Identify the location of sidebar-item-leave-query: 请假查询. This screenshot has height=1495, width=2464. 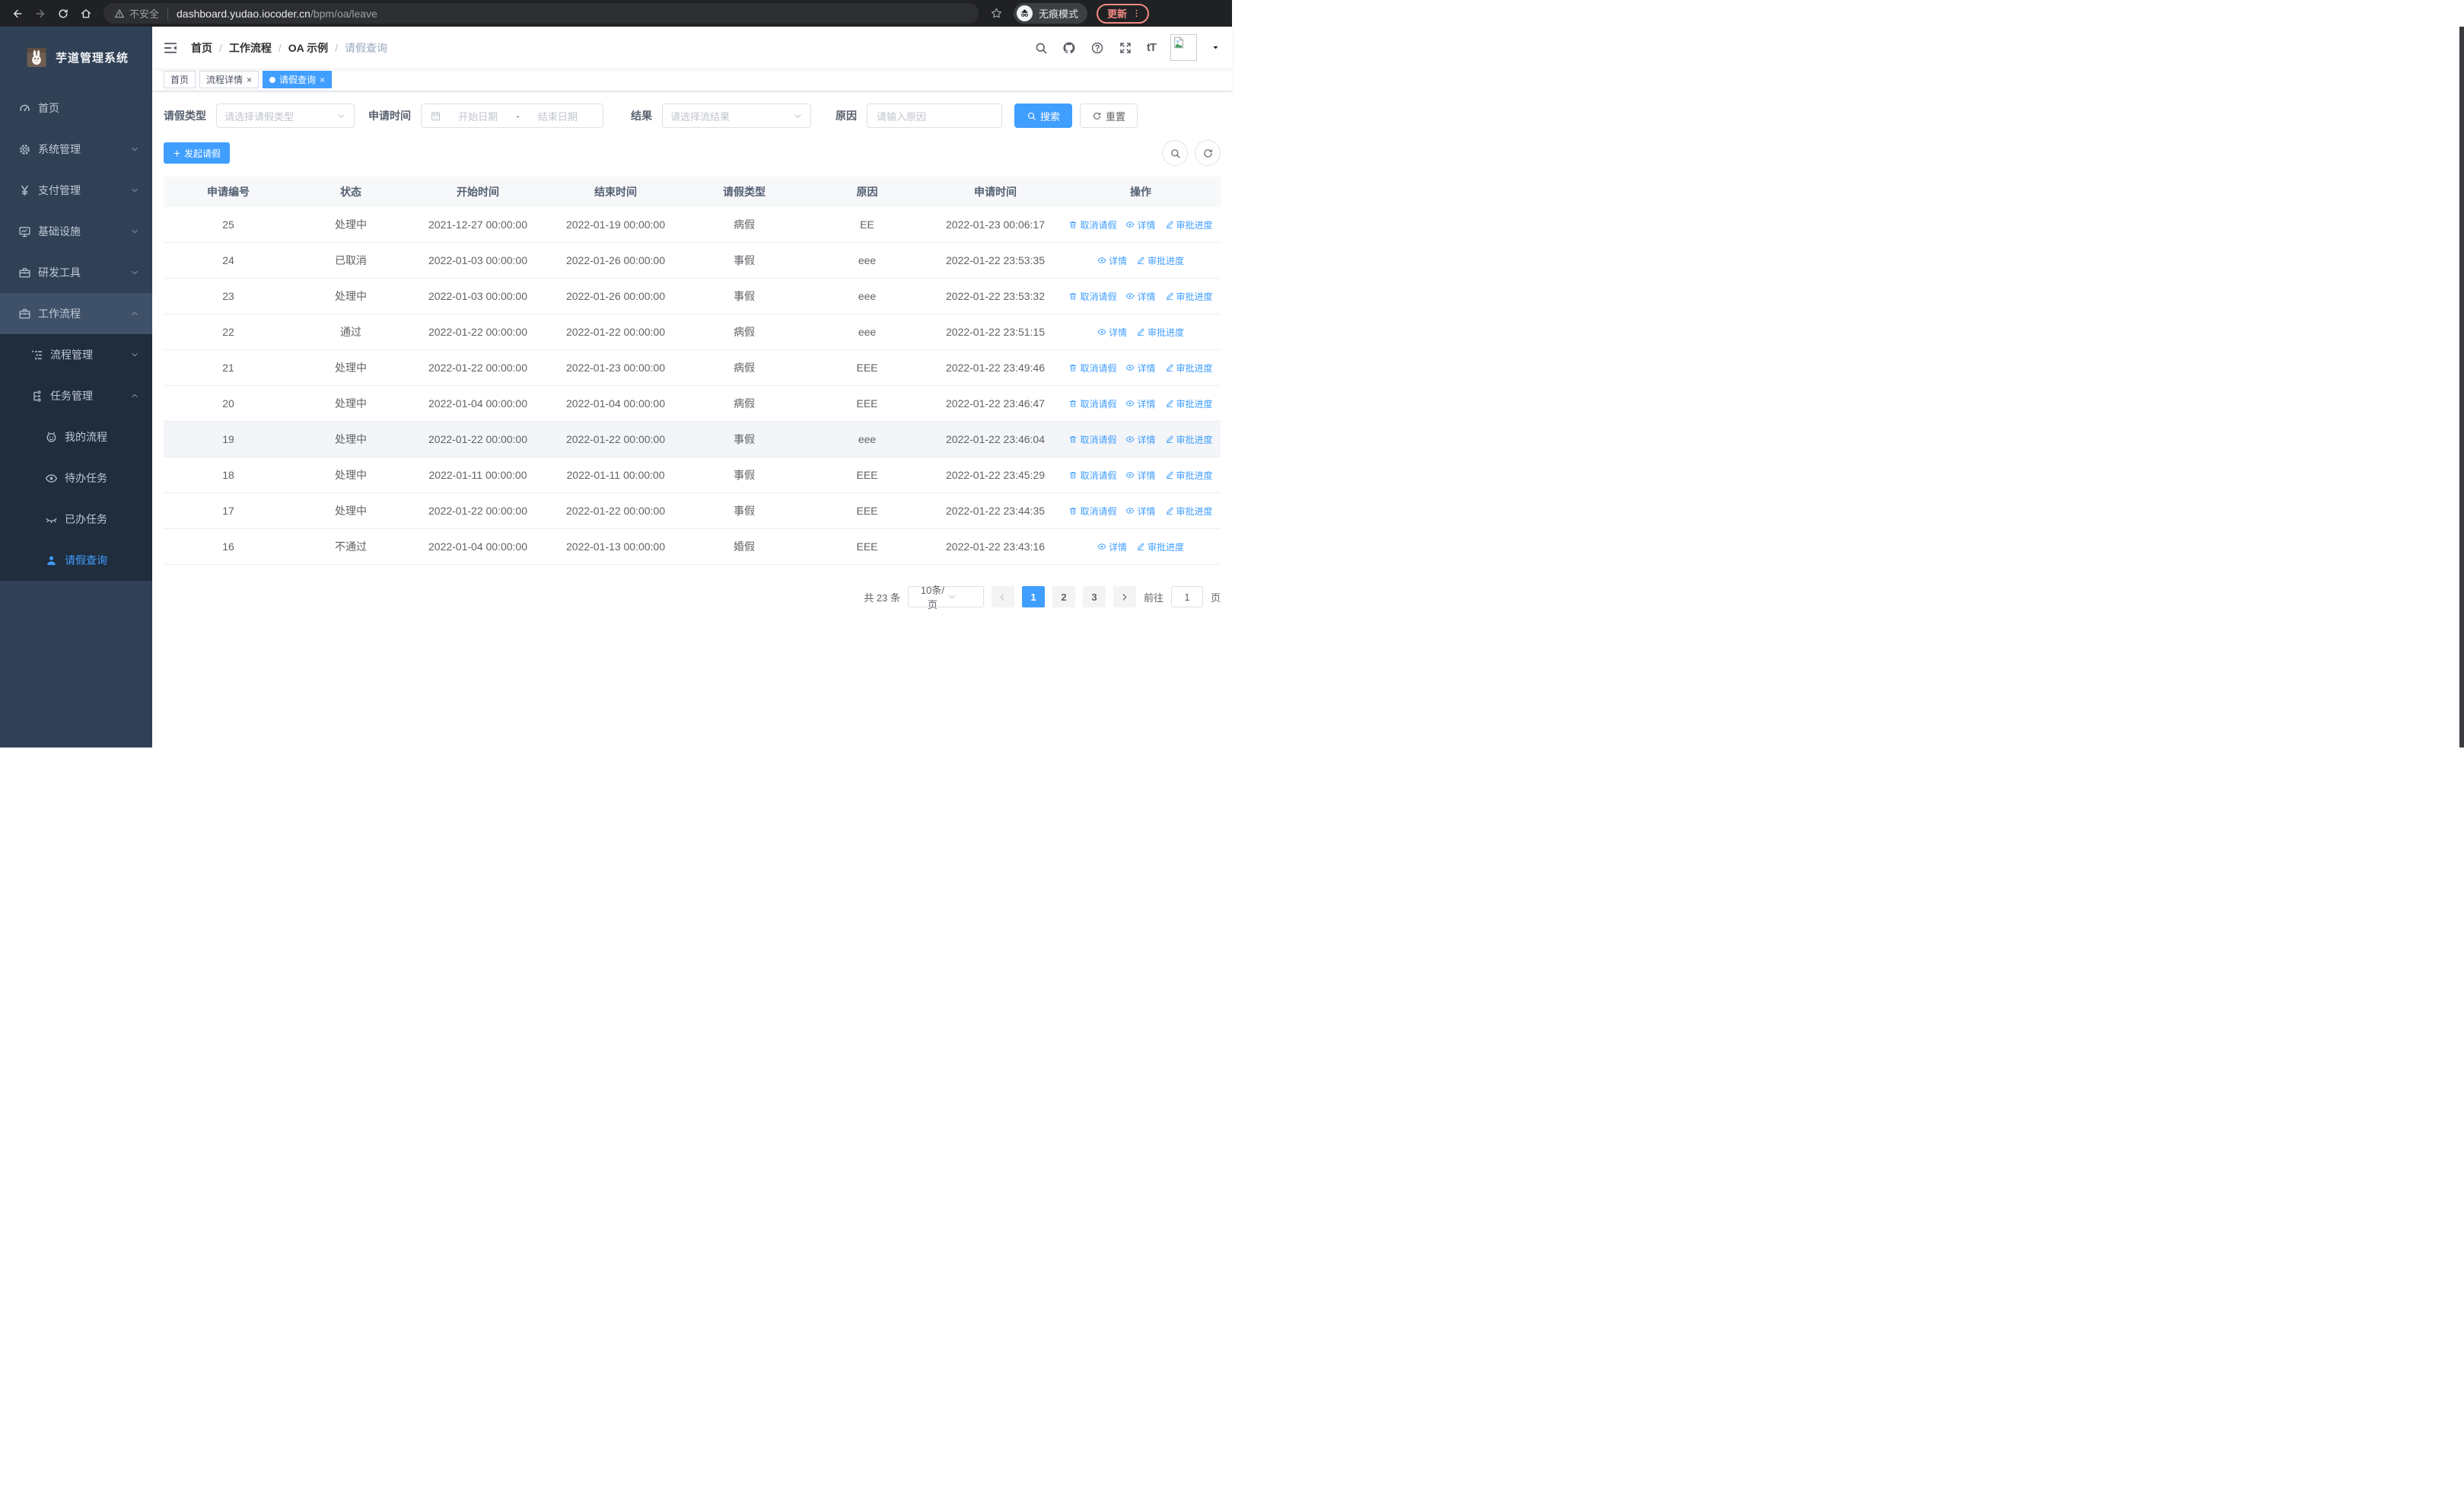
(76, 560).